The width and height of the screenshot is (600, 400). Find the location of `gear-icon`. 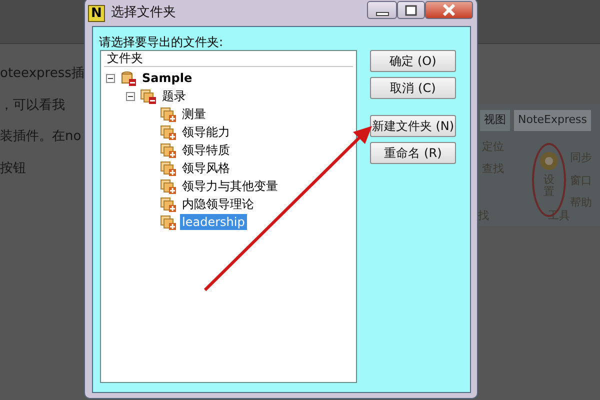

gear-icon is located at coordinates (549, 161).